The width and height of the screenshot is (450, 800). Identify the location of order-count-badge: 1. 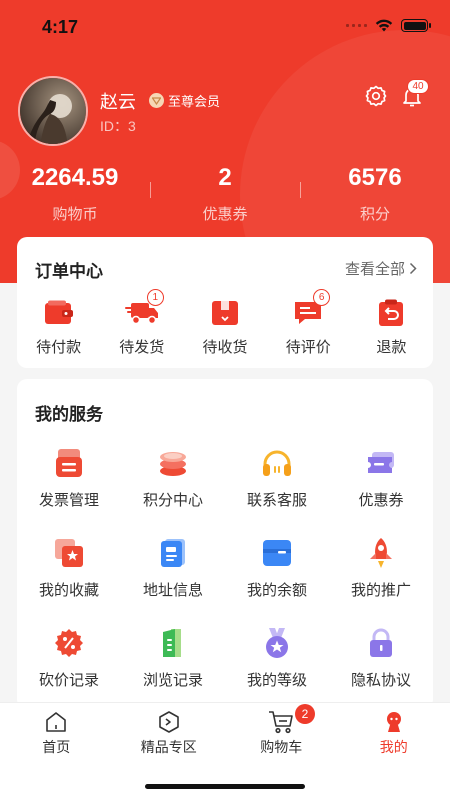
(155, 297).